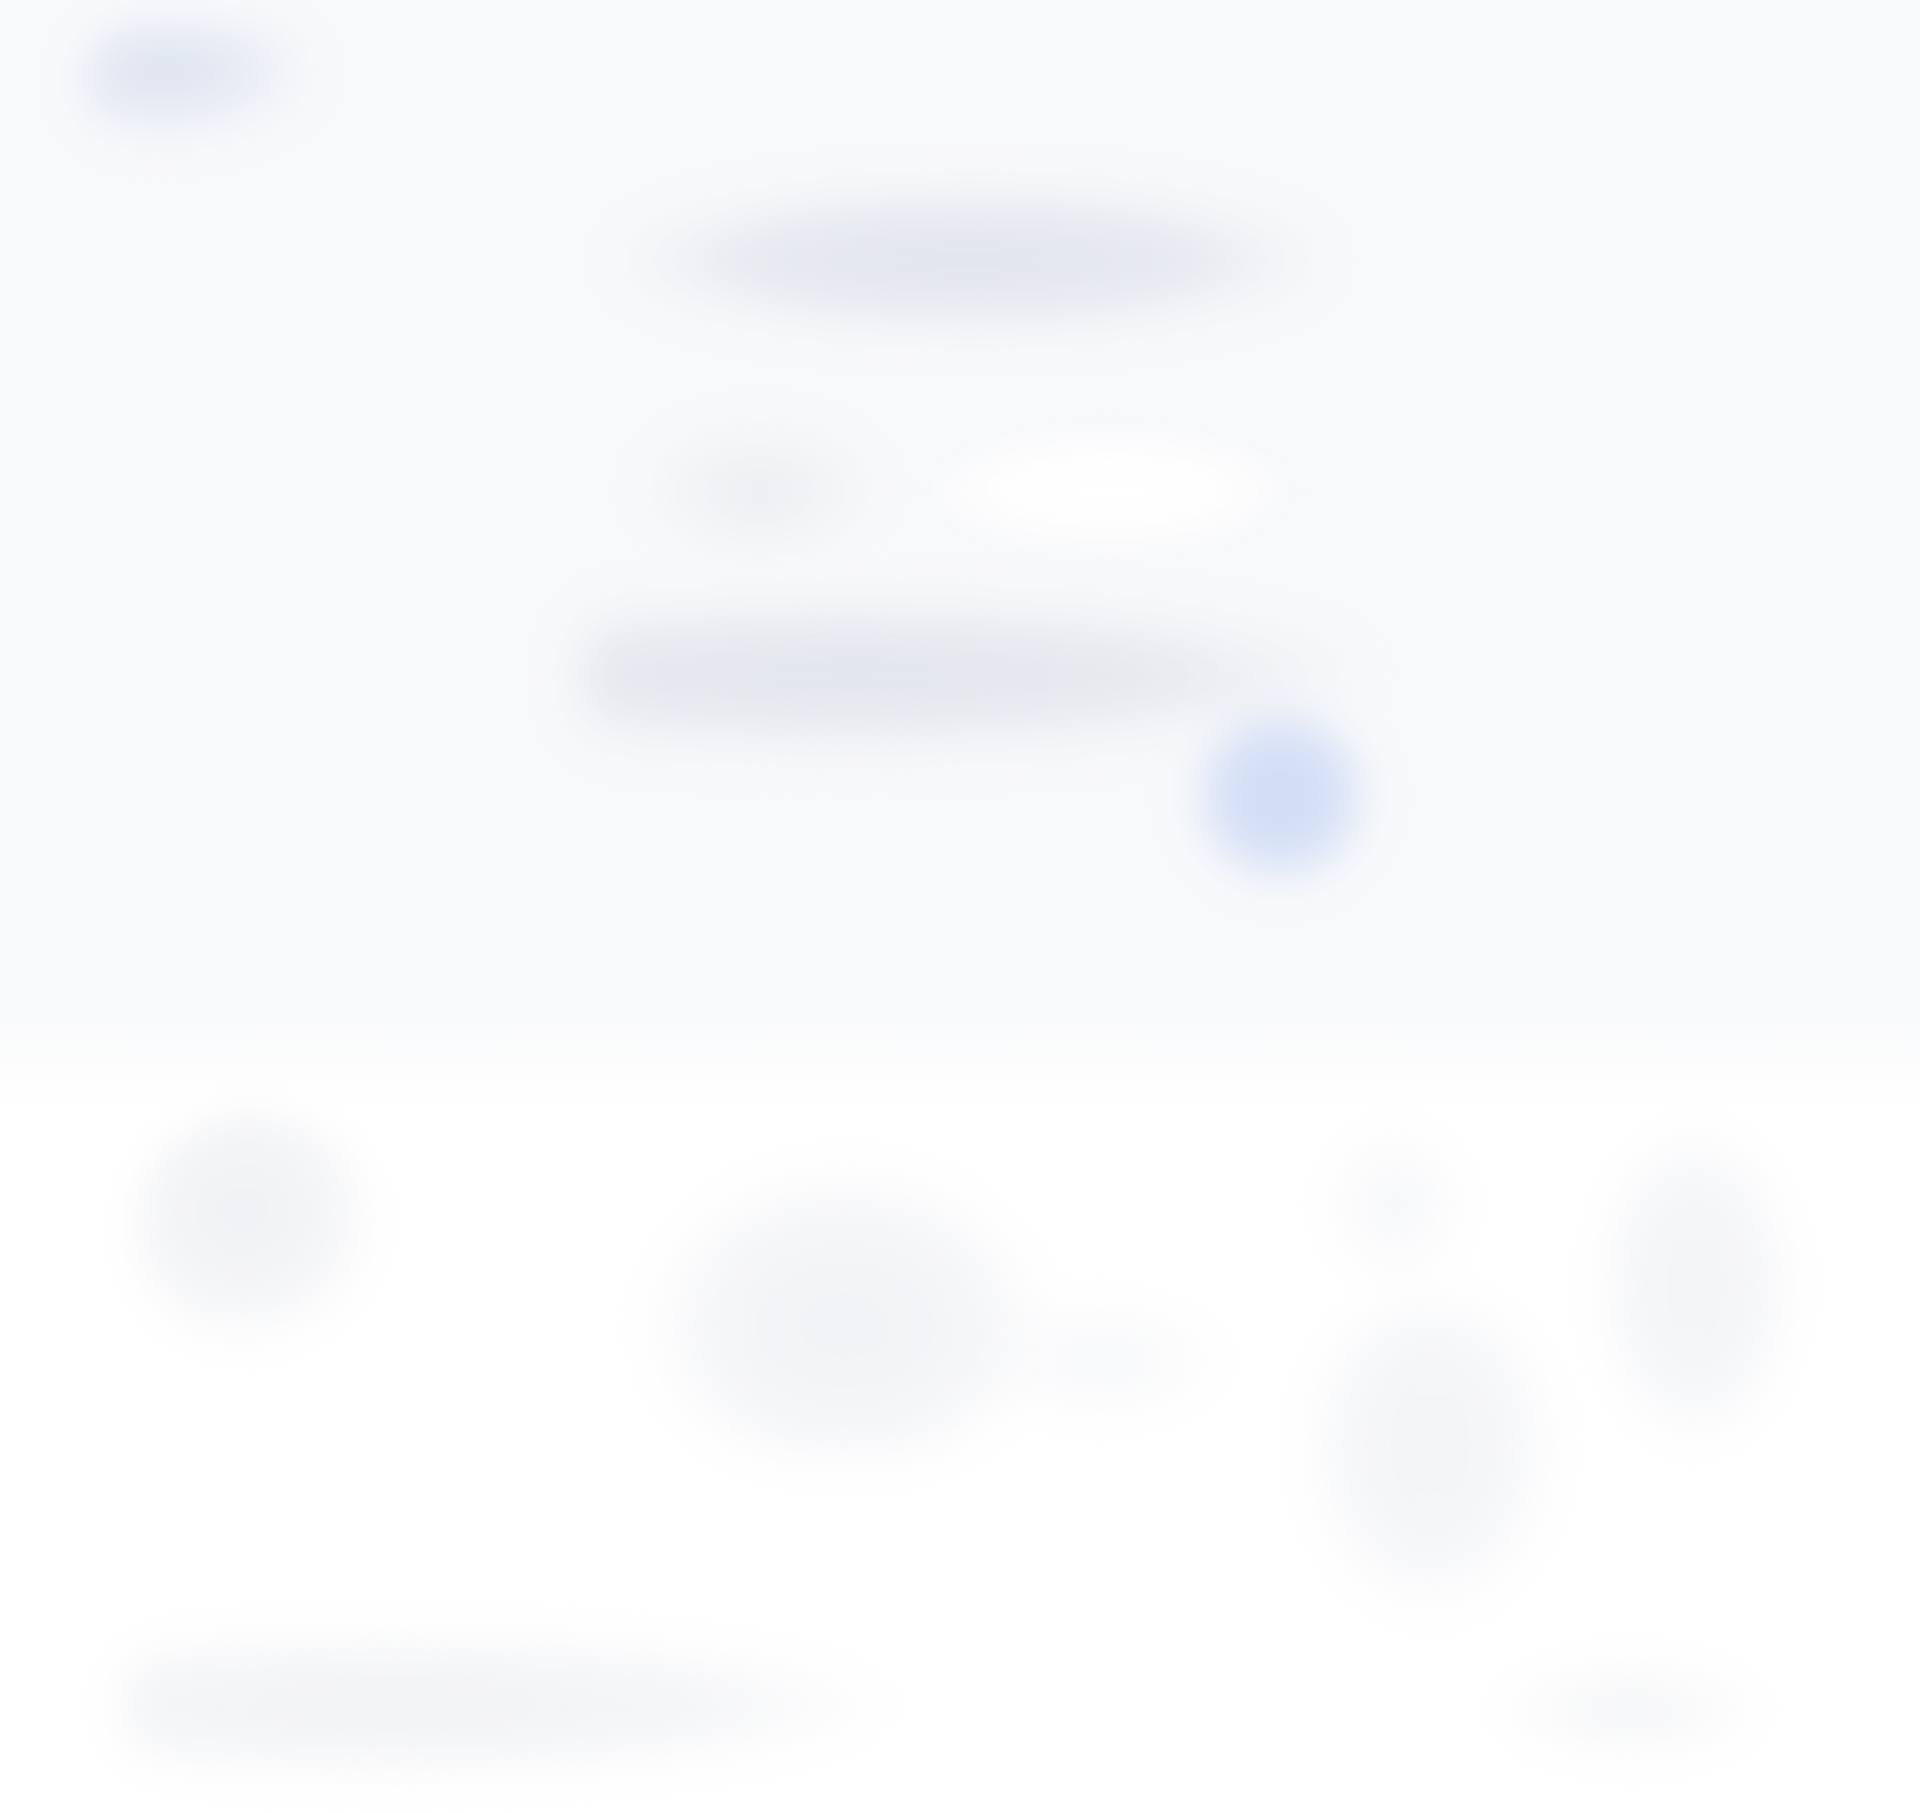 This screenshot has height=1813, width=1920. Describe the element at coordinates (1695, 1285) in the screenshot. I see `blurred-side-panel` at that location.